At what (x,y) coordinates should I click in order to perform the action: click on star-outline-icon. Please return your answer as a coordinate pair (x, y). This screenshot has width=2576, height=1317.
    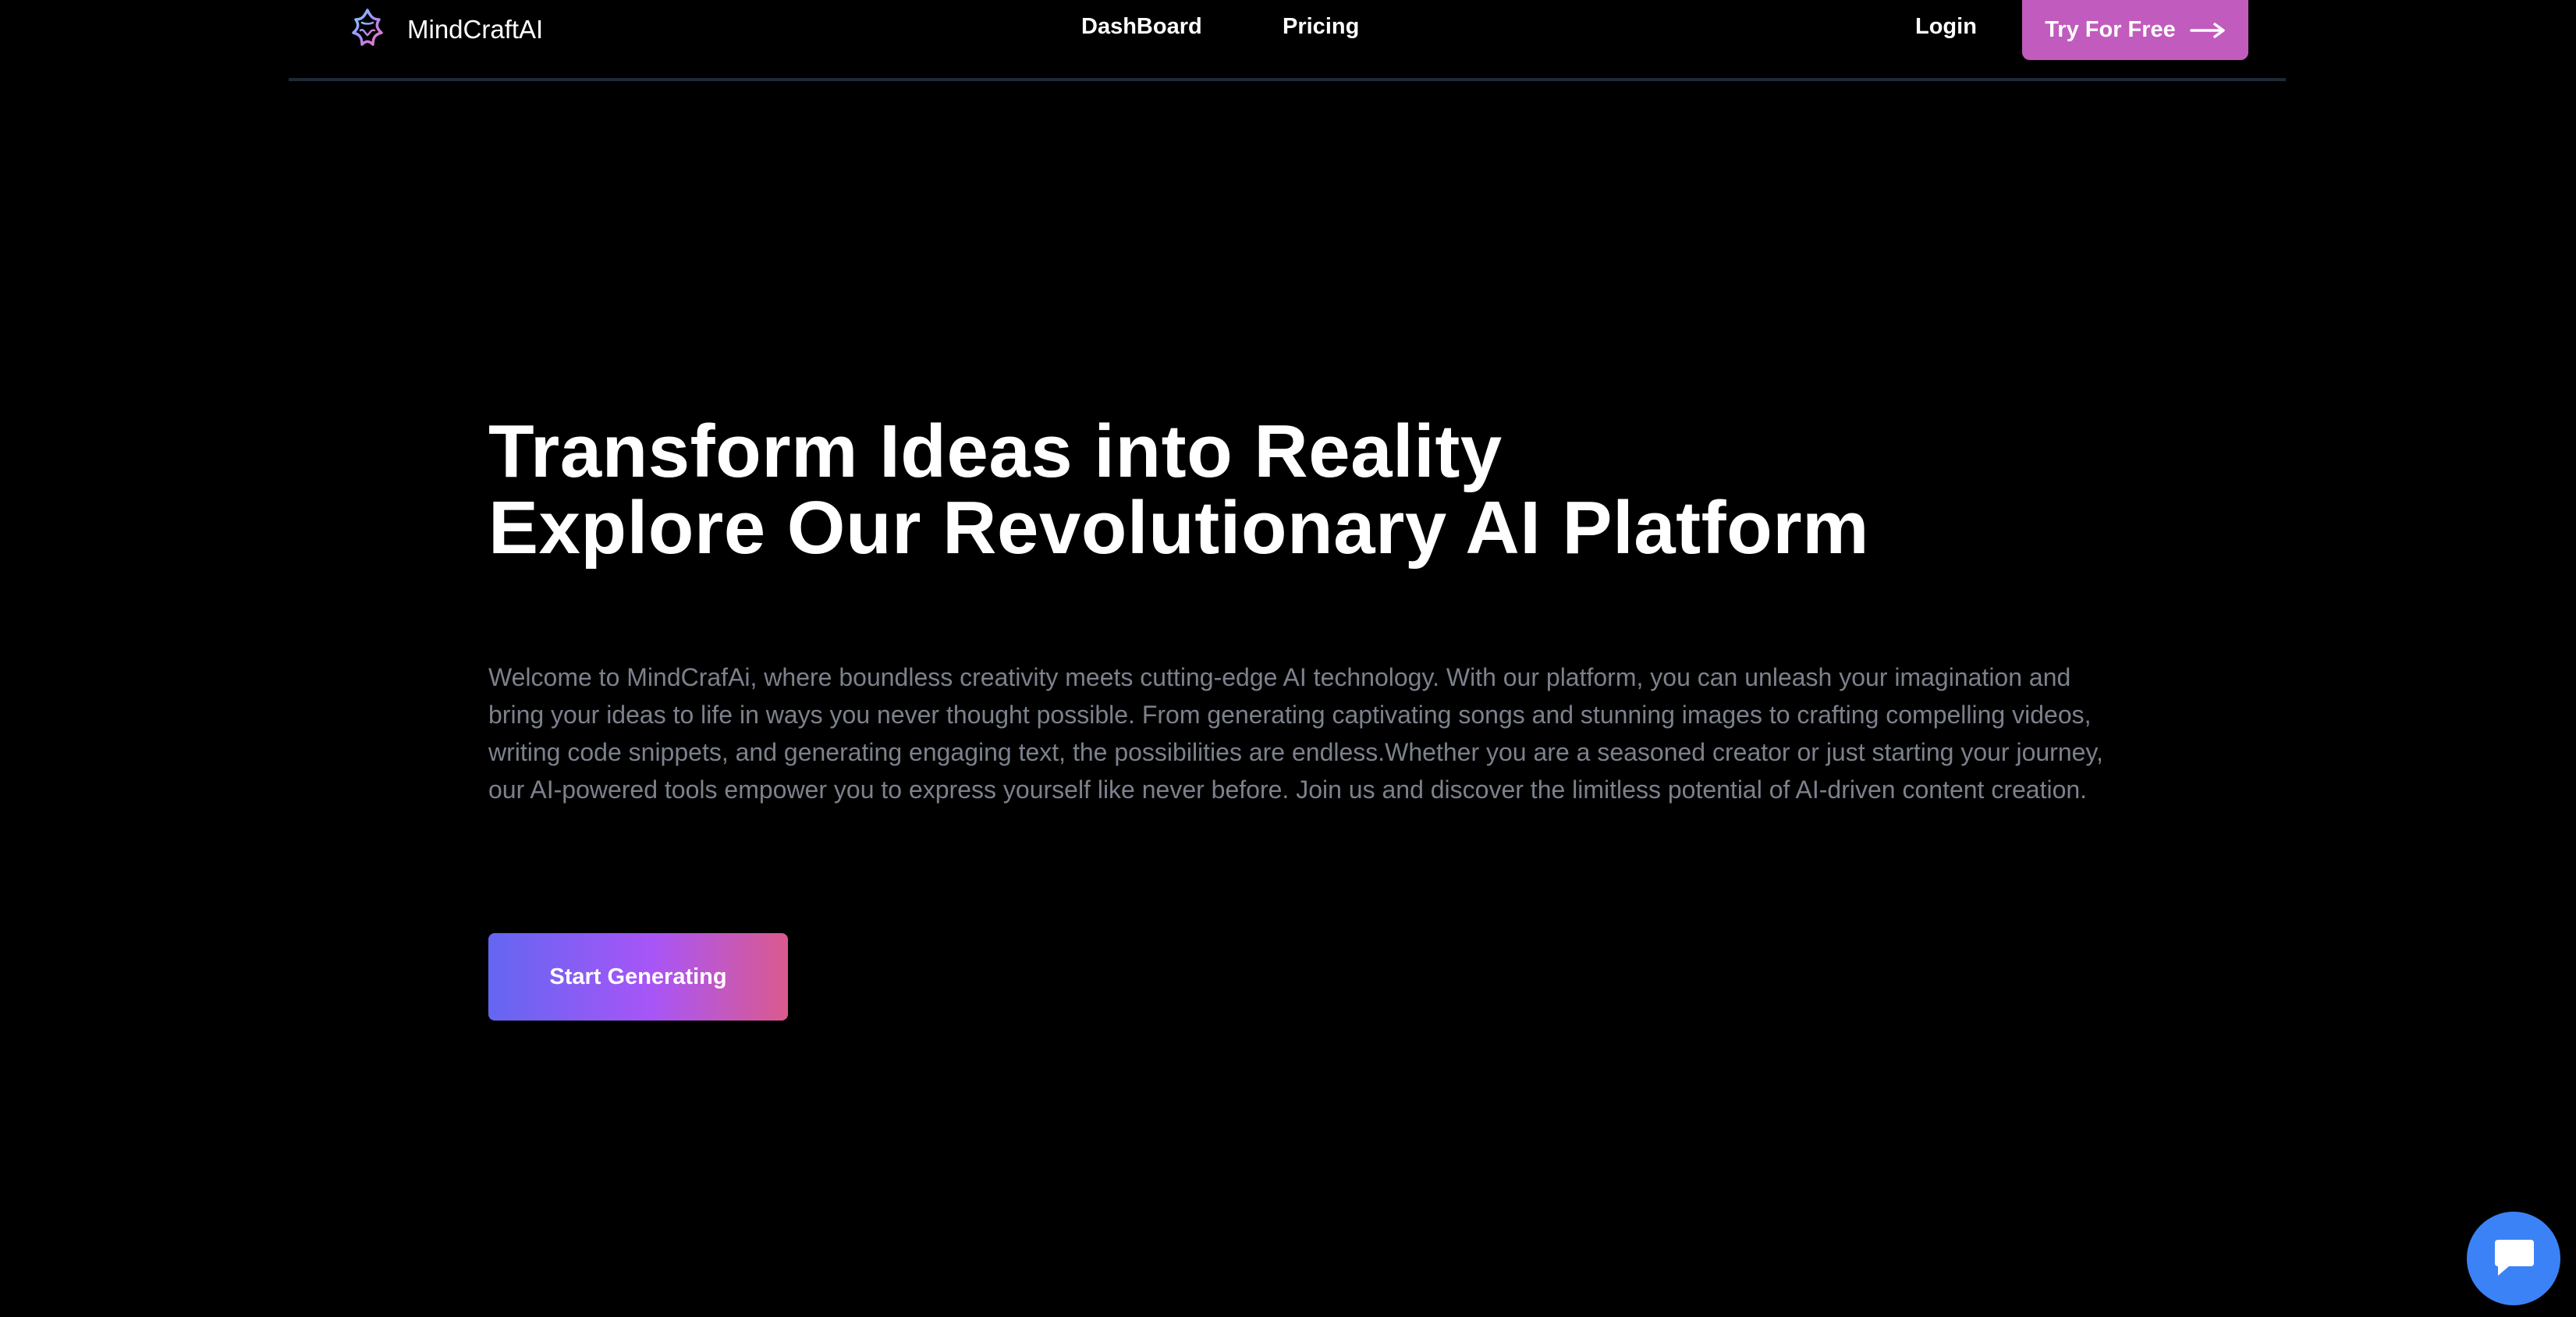
    Looking at the image, I should click on (367, 27).